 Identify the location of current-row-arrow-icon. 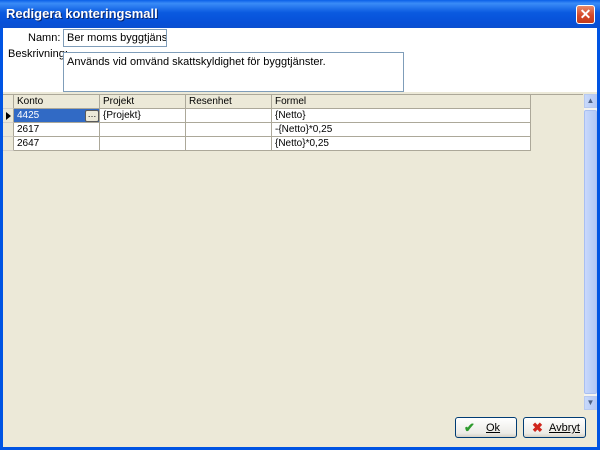
(8, 116).